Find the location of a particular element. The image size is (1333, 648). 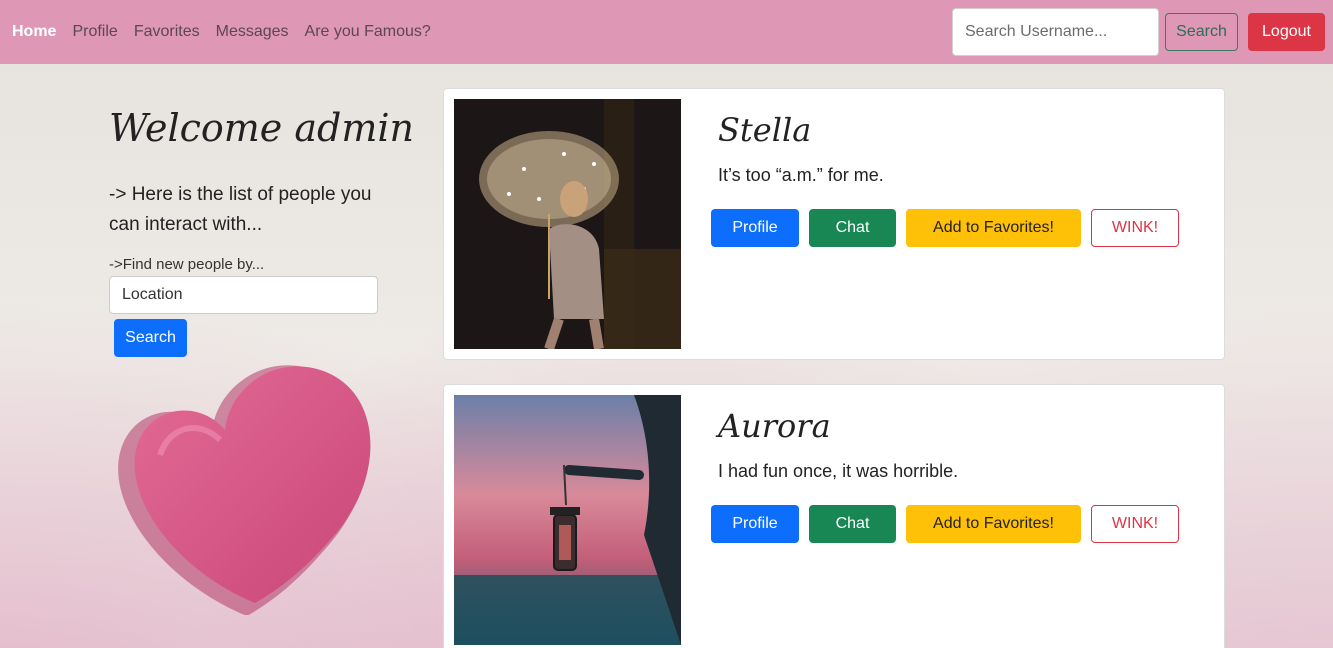

nav-item-are-you-famous: Are you Famous? is located at coordinates (368, 32).